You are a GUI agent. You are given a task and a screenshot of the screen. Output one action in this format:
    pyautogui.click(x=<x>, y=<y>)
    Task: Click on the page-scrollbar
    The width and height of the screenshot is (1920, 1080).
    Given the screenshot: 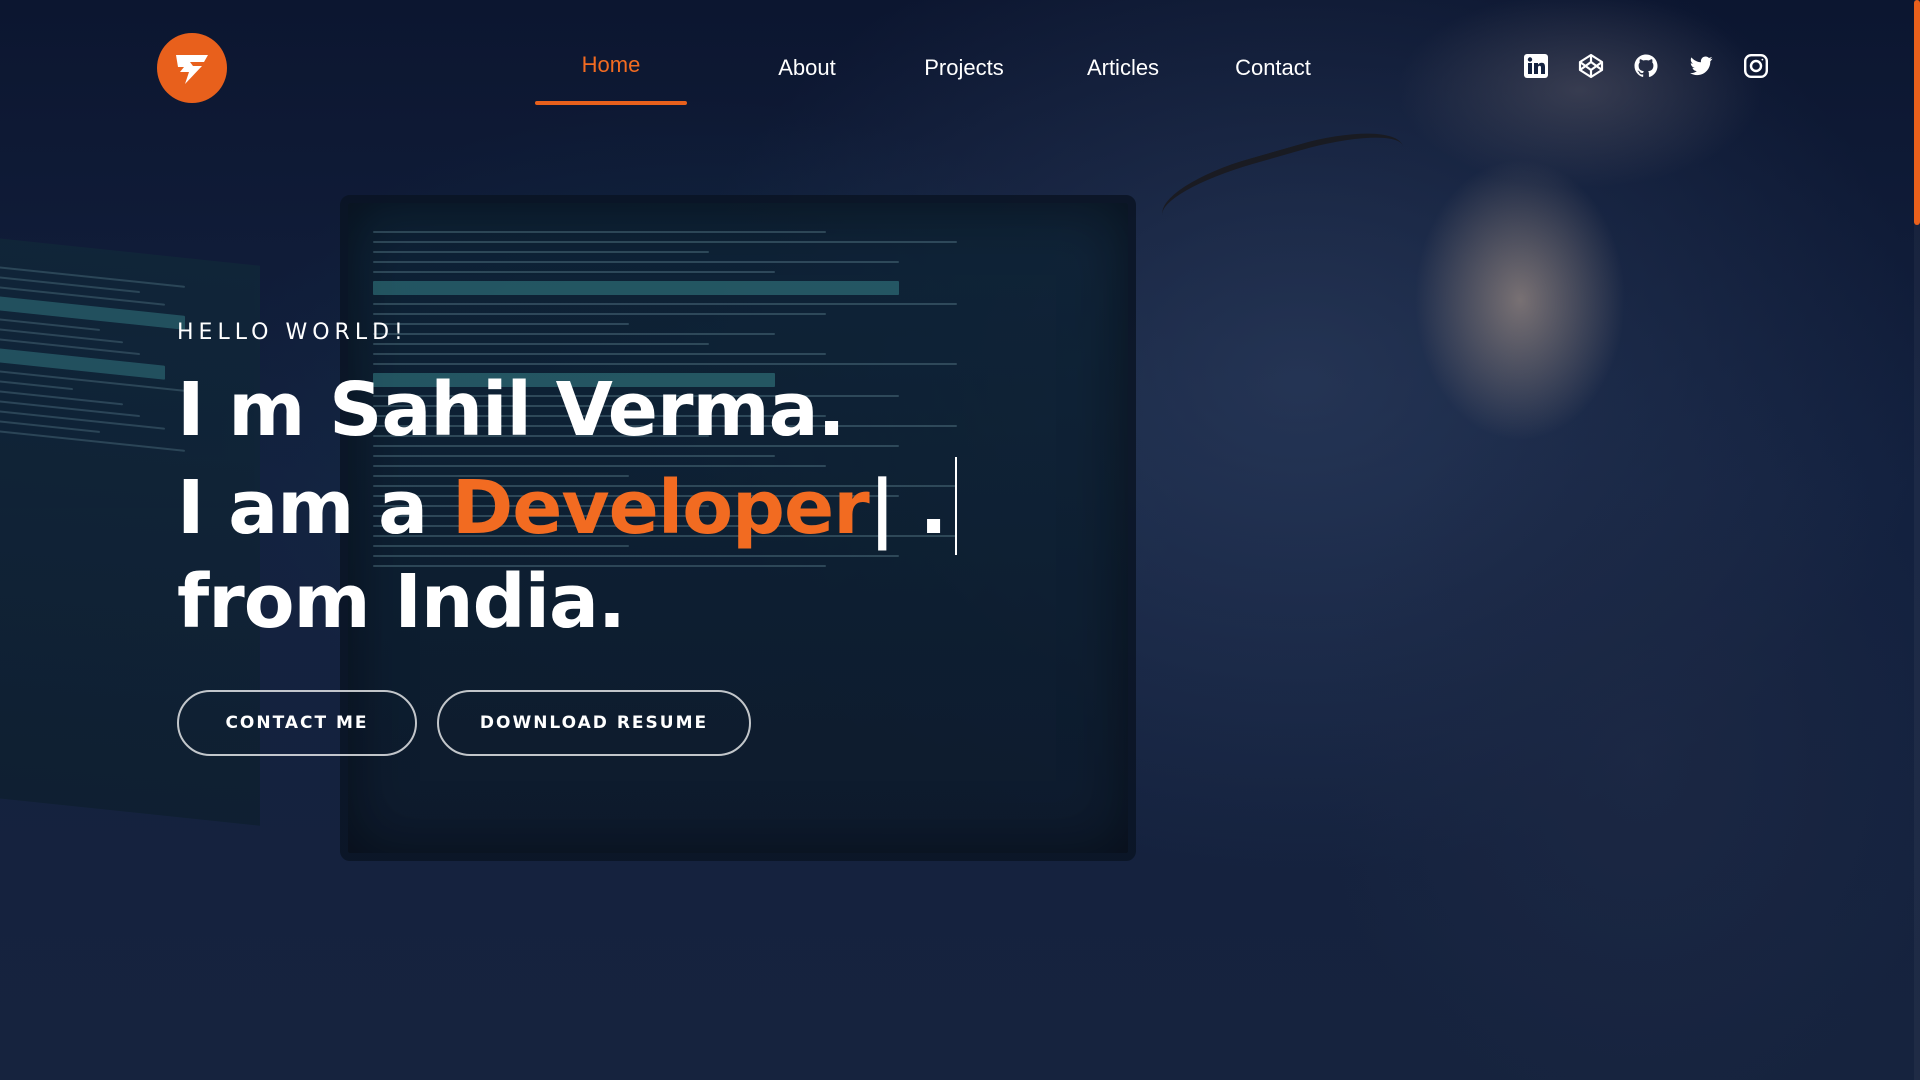 What is the action you would take?
    pyautogui.click(x=1917, y=540)
    